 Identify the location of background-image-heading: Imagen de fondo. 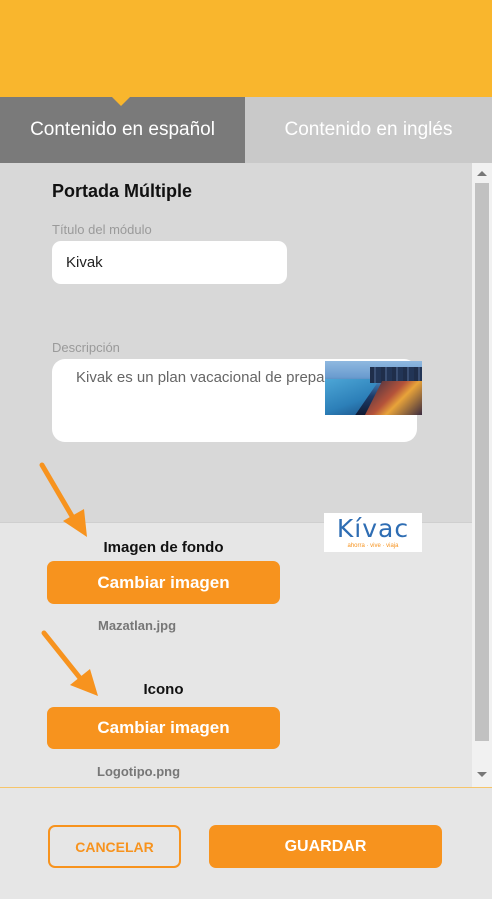
(163, 547).